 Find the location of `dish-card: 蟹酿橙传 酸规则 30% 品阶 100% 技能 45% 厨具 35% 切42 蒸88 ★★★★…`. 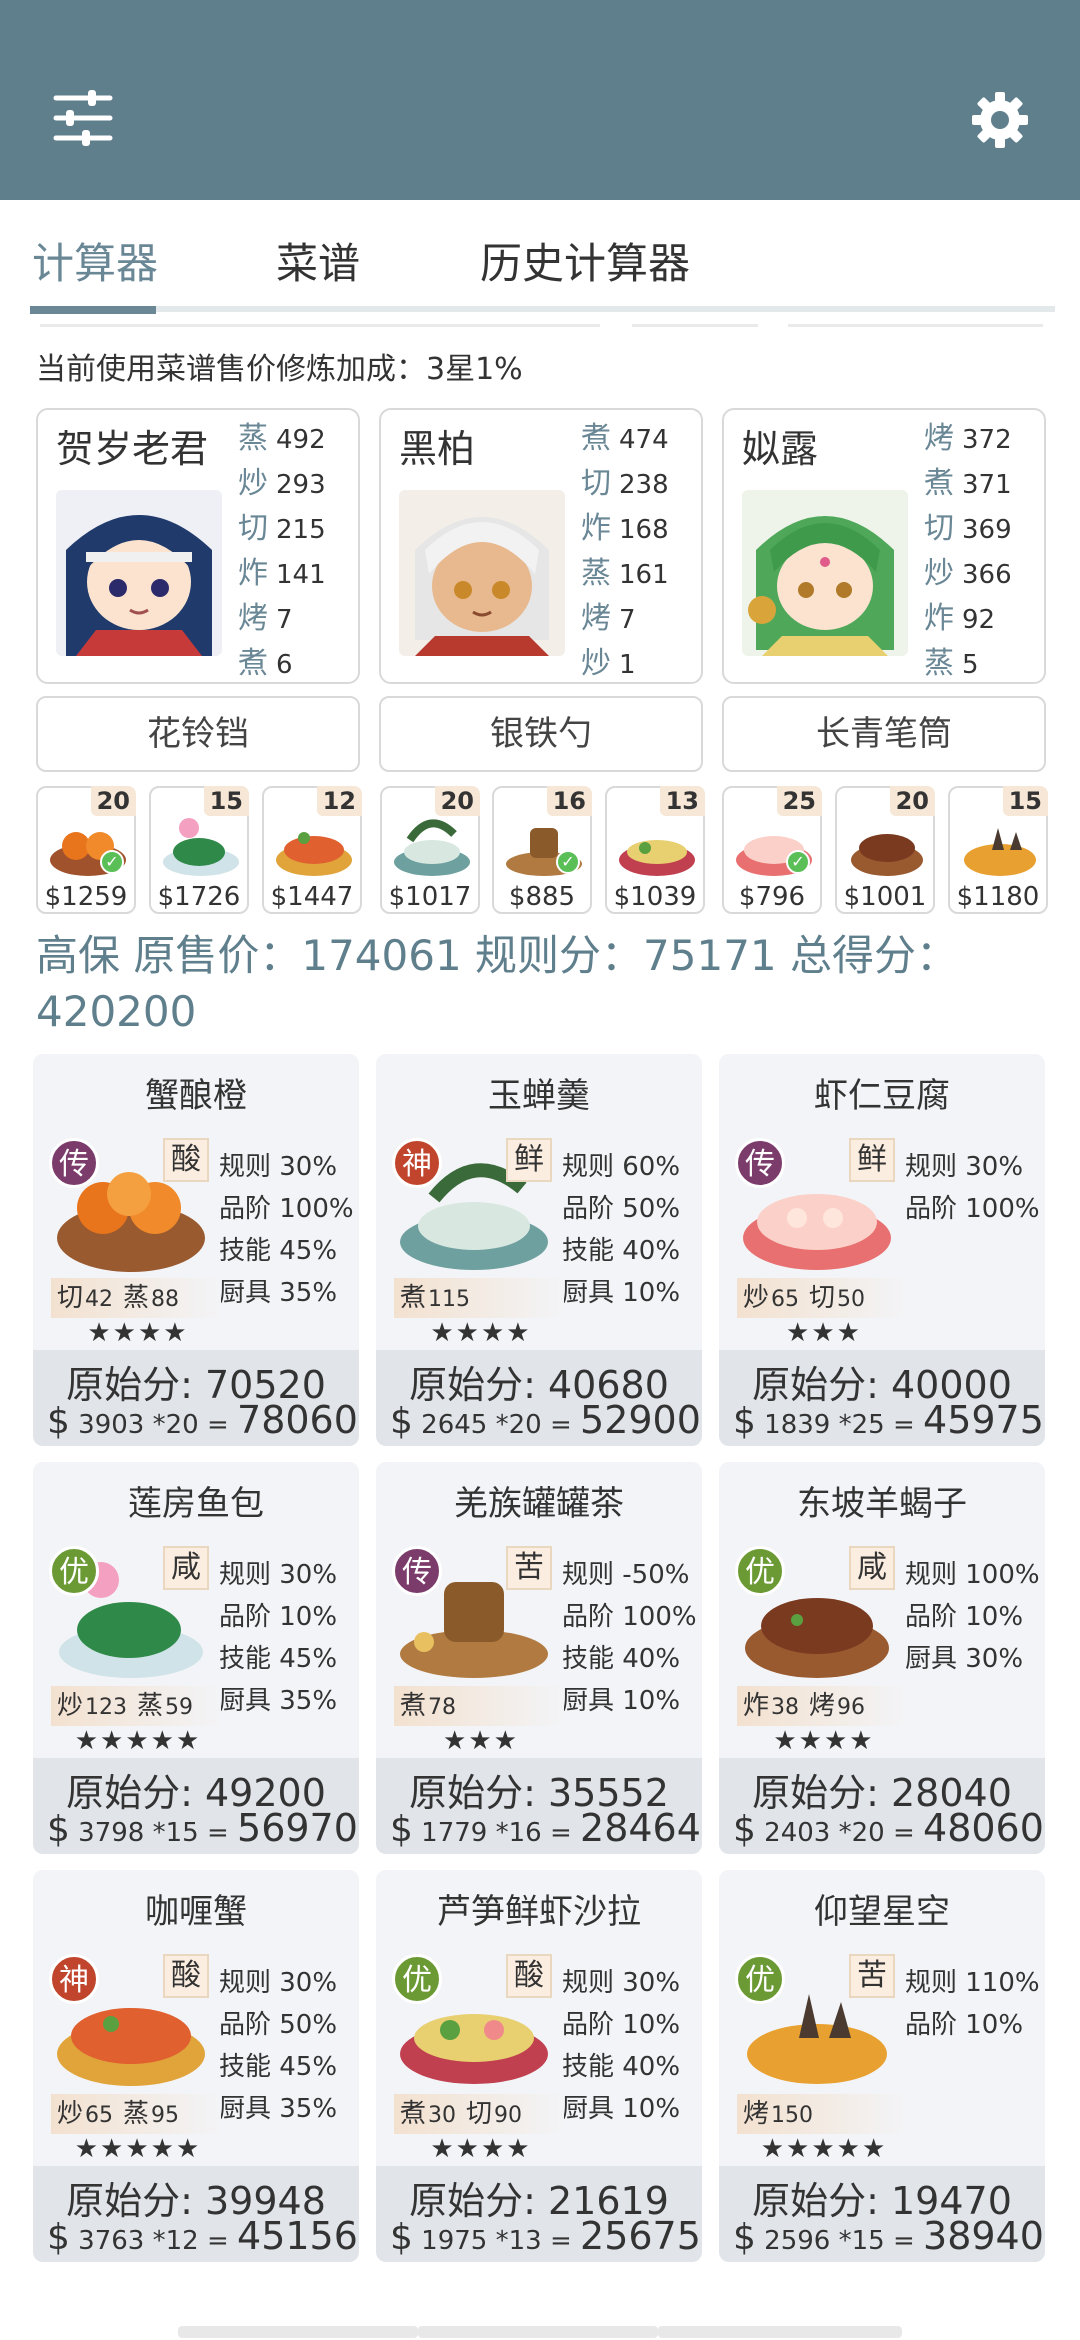

dish-card: 蟹酿橙传 酸规则 30% 品阶 100% 技能 45% 厨具 35% 切42 蒸88 ★★★★… is located at coordinates (196, 1250).